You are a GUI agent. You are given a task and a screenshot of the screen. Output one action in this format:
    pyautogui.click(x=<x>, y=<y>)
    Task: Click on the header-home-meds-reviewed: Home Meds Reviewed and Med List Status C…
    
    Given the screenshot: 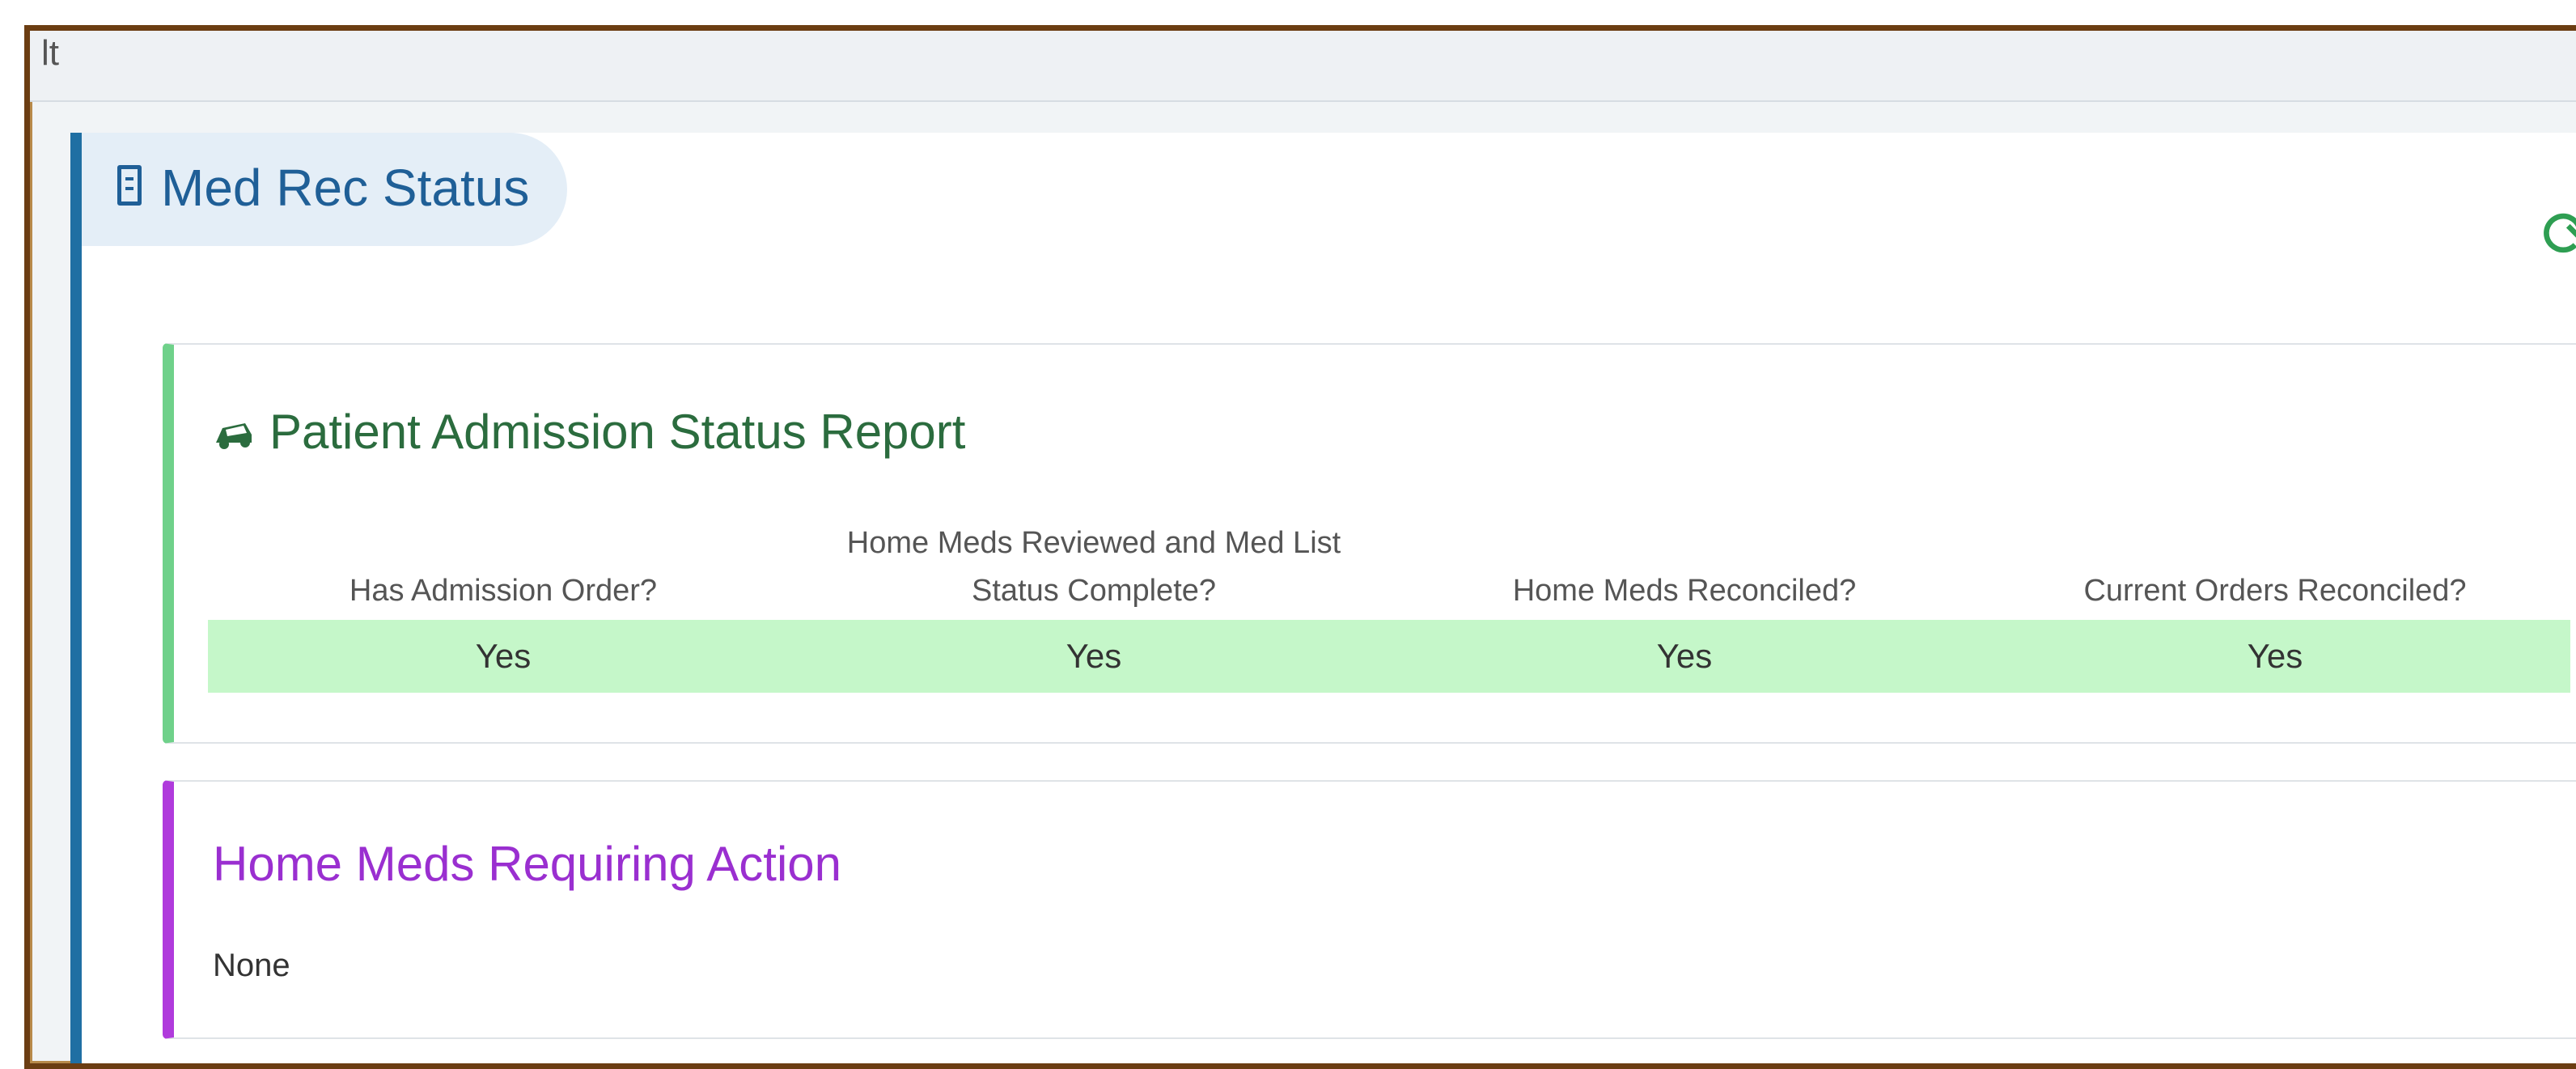 What is the action you would take?
    pyautogui.click(x=1094, y=570)
    